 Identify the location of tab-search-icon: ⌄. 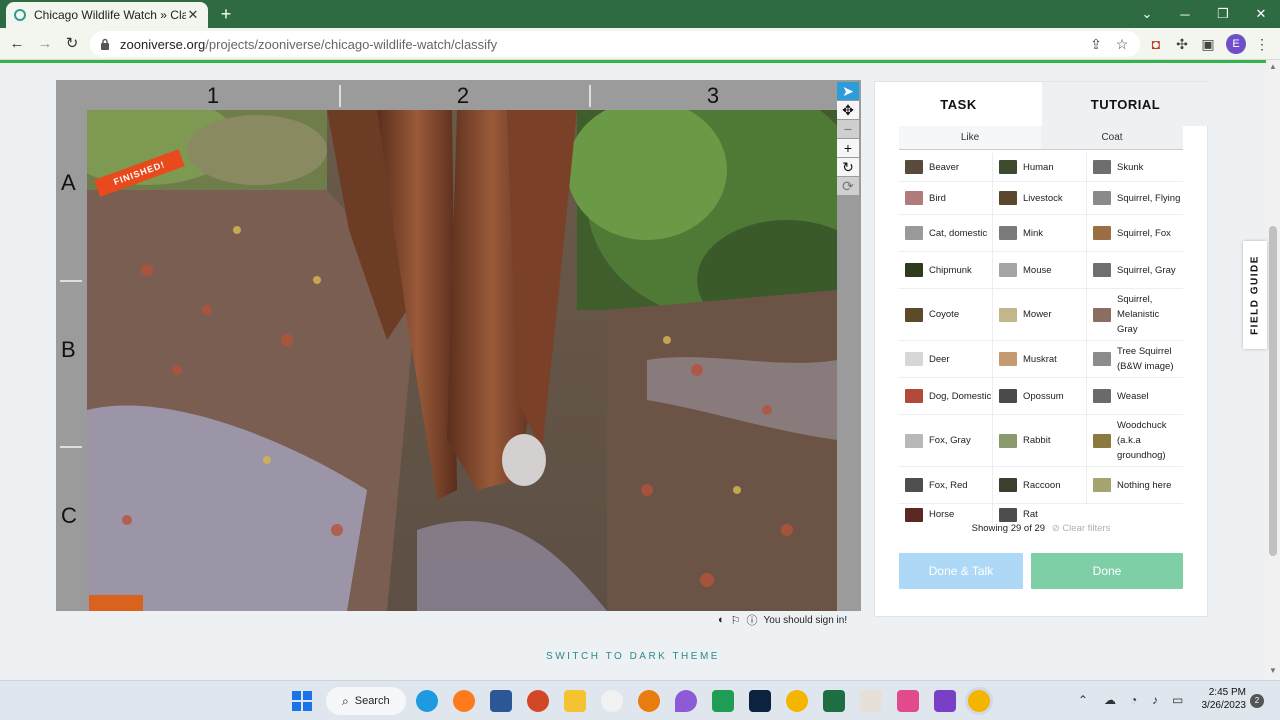
(1147, 14).